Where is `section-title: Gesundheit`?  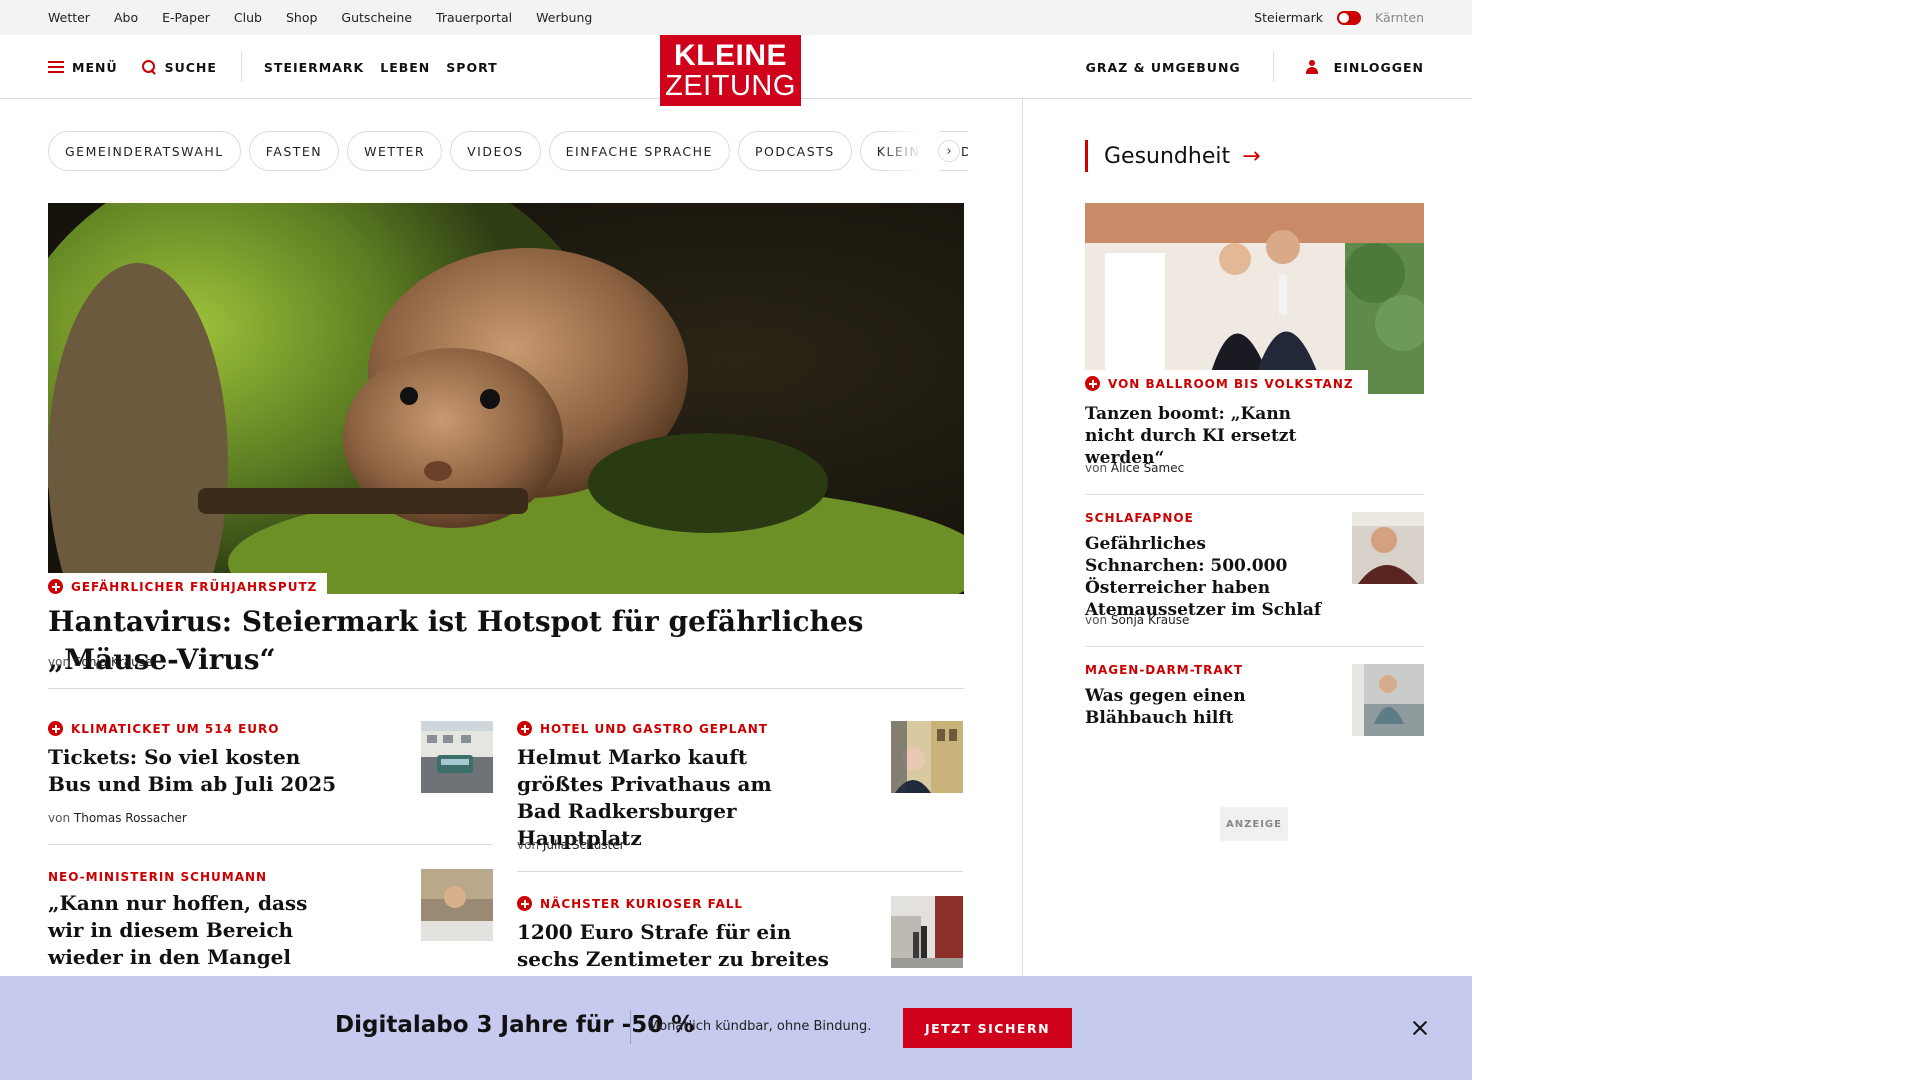
section-title: Gesundheit is located at coordinates (1167, 156).